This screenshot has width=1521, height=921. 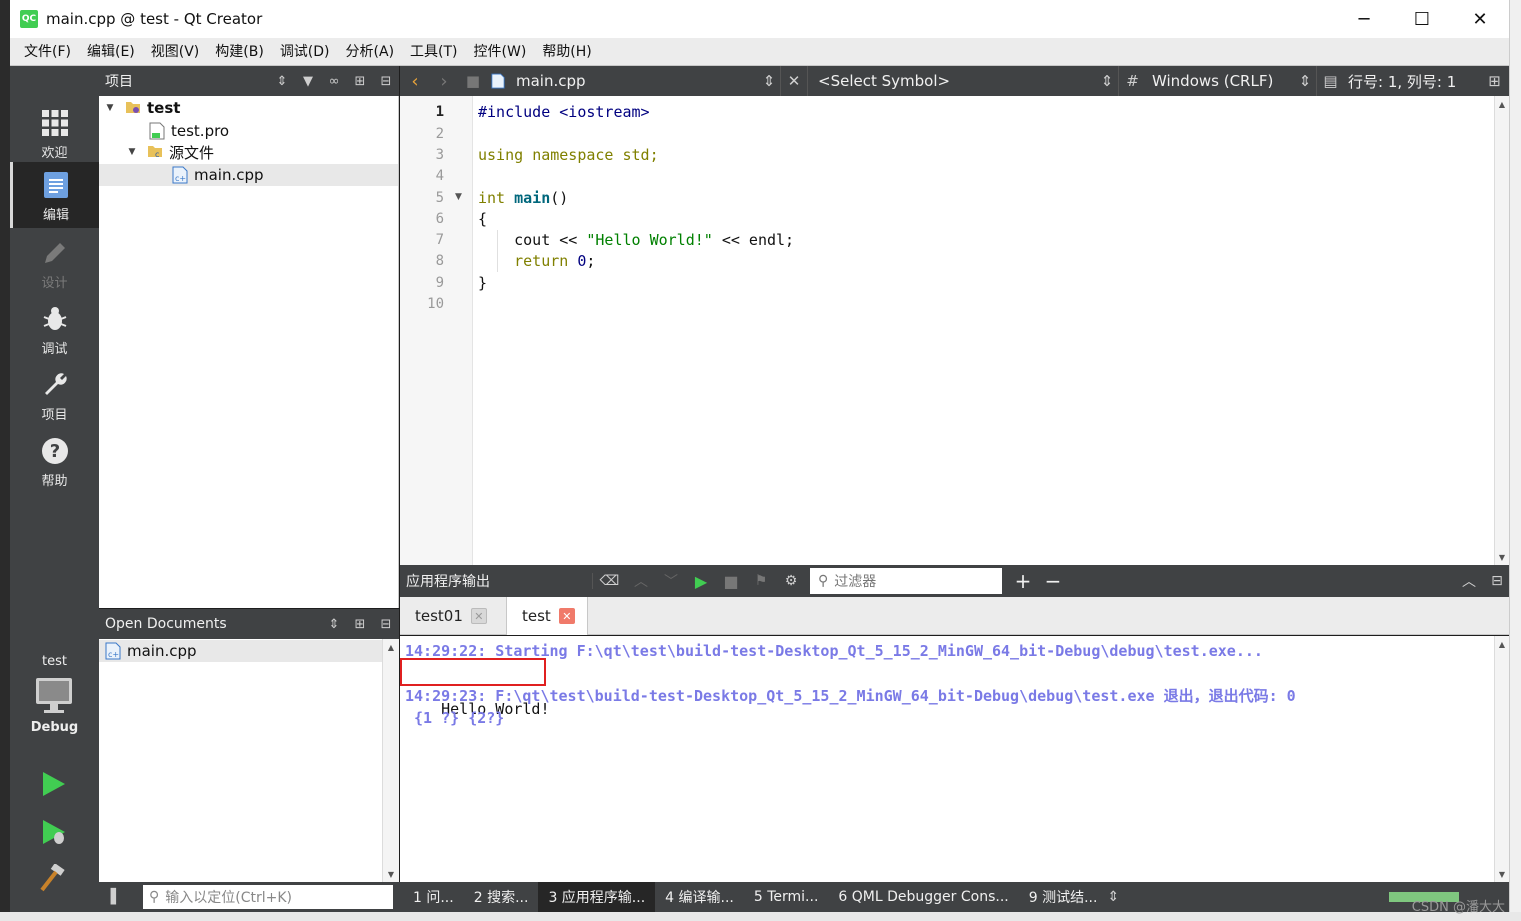 What do you see at coordinates (500, 52) in the screenshot?
I see `menu-window: 控件(W)` at bounding box center [500, 52].